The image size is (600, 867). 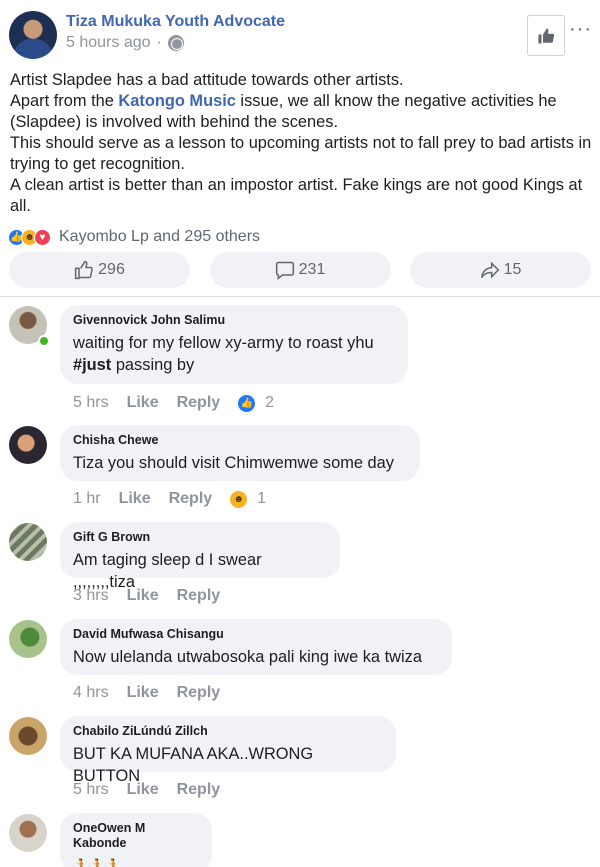 I want to click on globe-icon, so click(x=175, y=43).